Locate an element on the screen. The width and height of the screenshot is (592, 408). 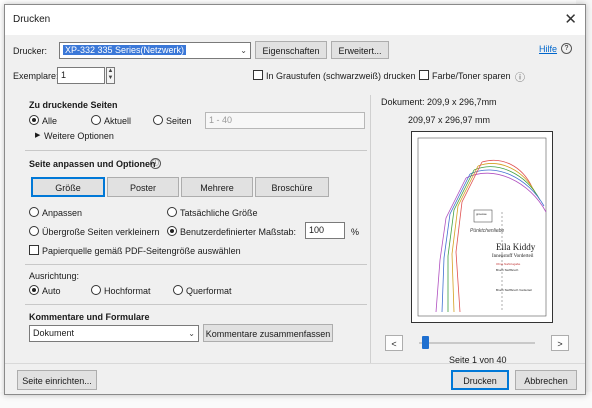
copies-label: Exemplare: is located at coordinates (36, 76).